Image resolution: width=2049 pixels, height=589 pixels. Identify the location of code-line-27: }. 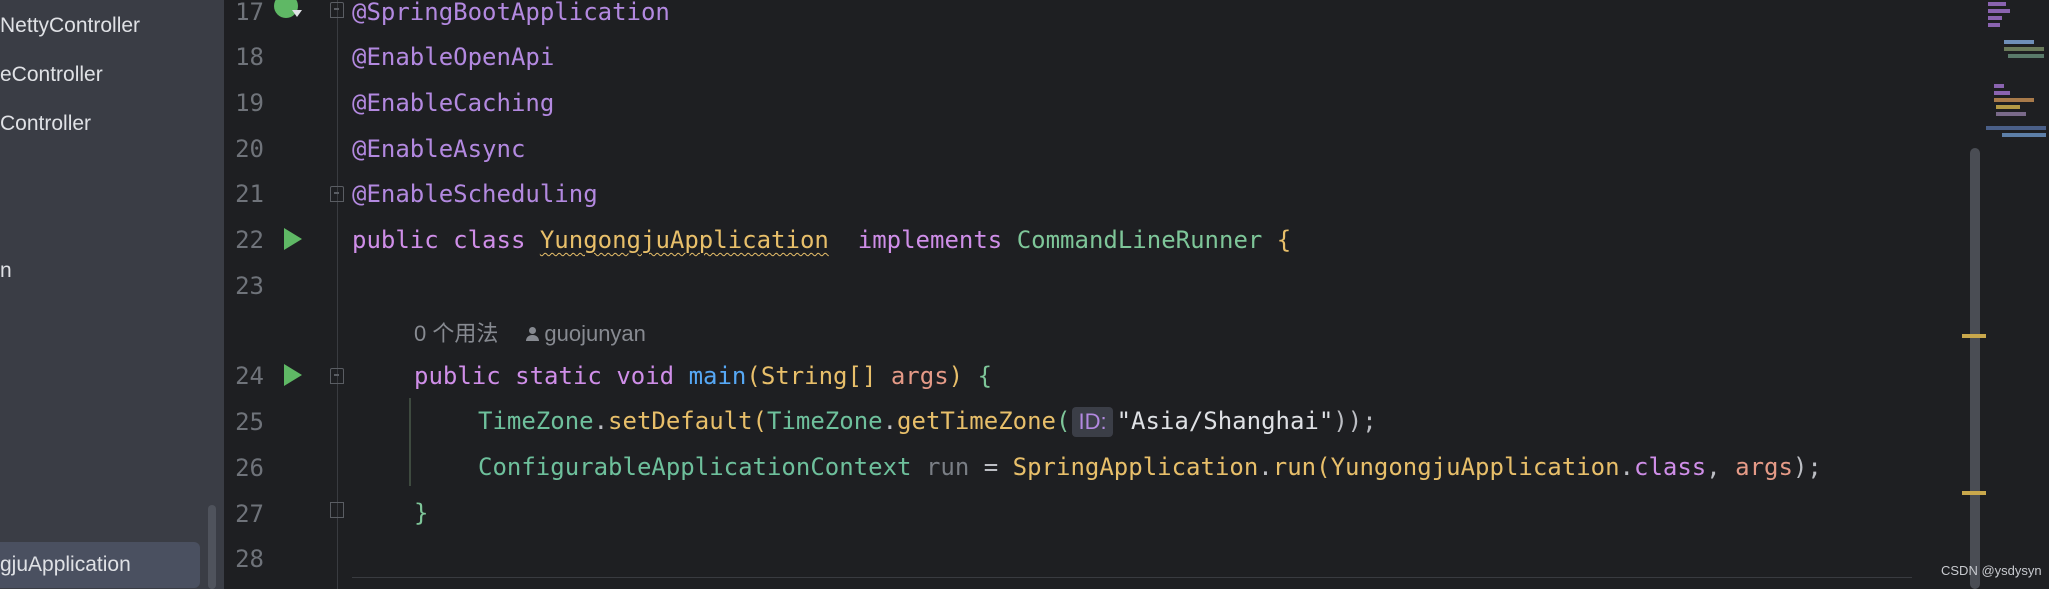
(421, 513).